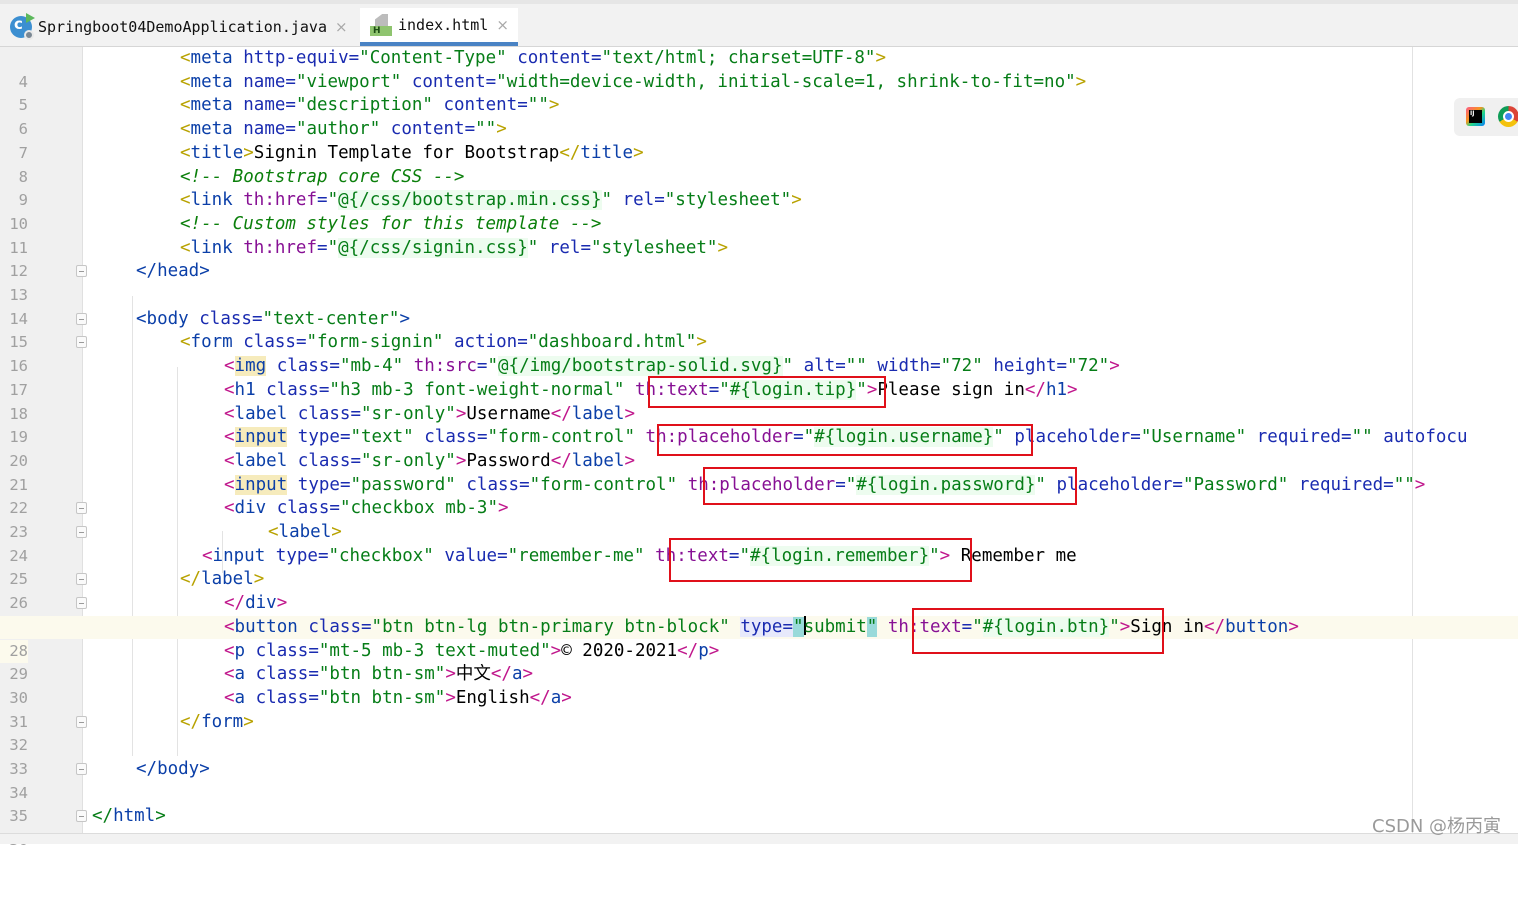  Describe the element at coordinates (1508, 116) in the screenshot. I see `chrome-icon` at that location.